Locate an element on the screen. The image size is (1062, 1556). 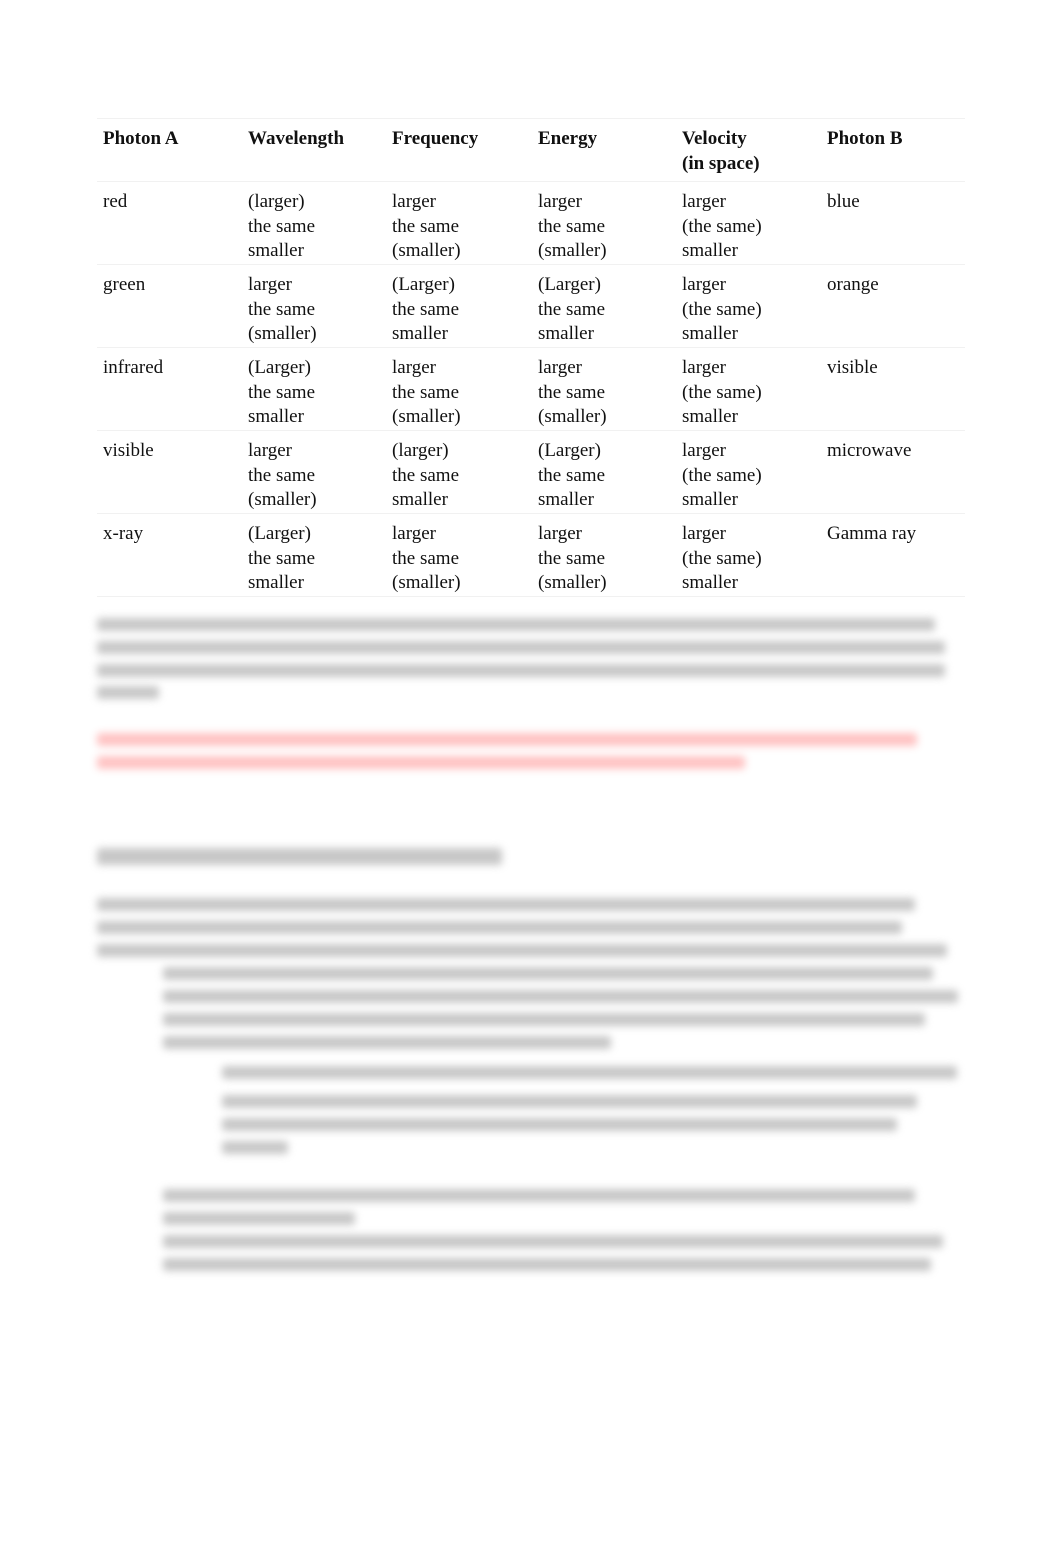
cell-photon-b: microwave is located at coordinates (869, 451).